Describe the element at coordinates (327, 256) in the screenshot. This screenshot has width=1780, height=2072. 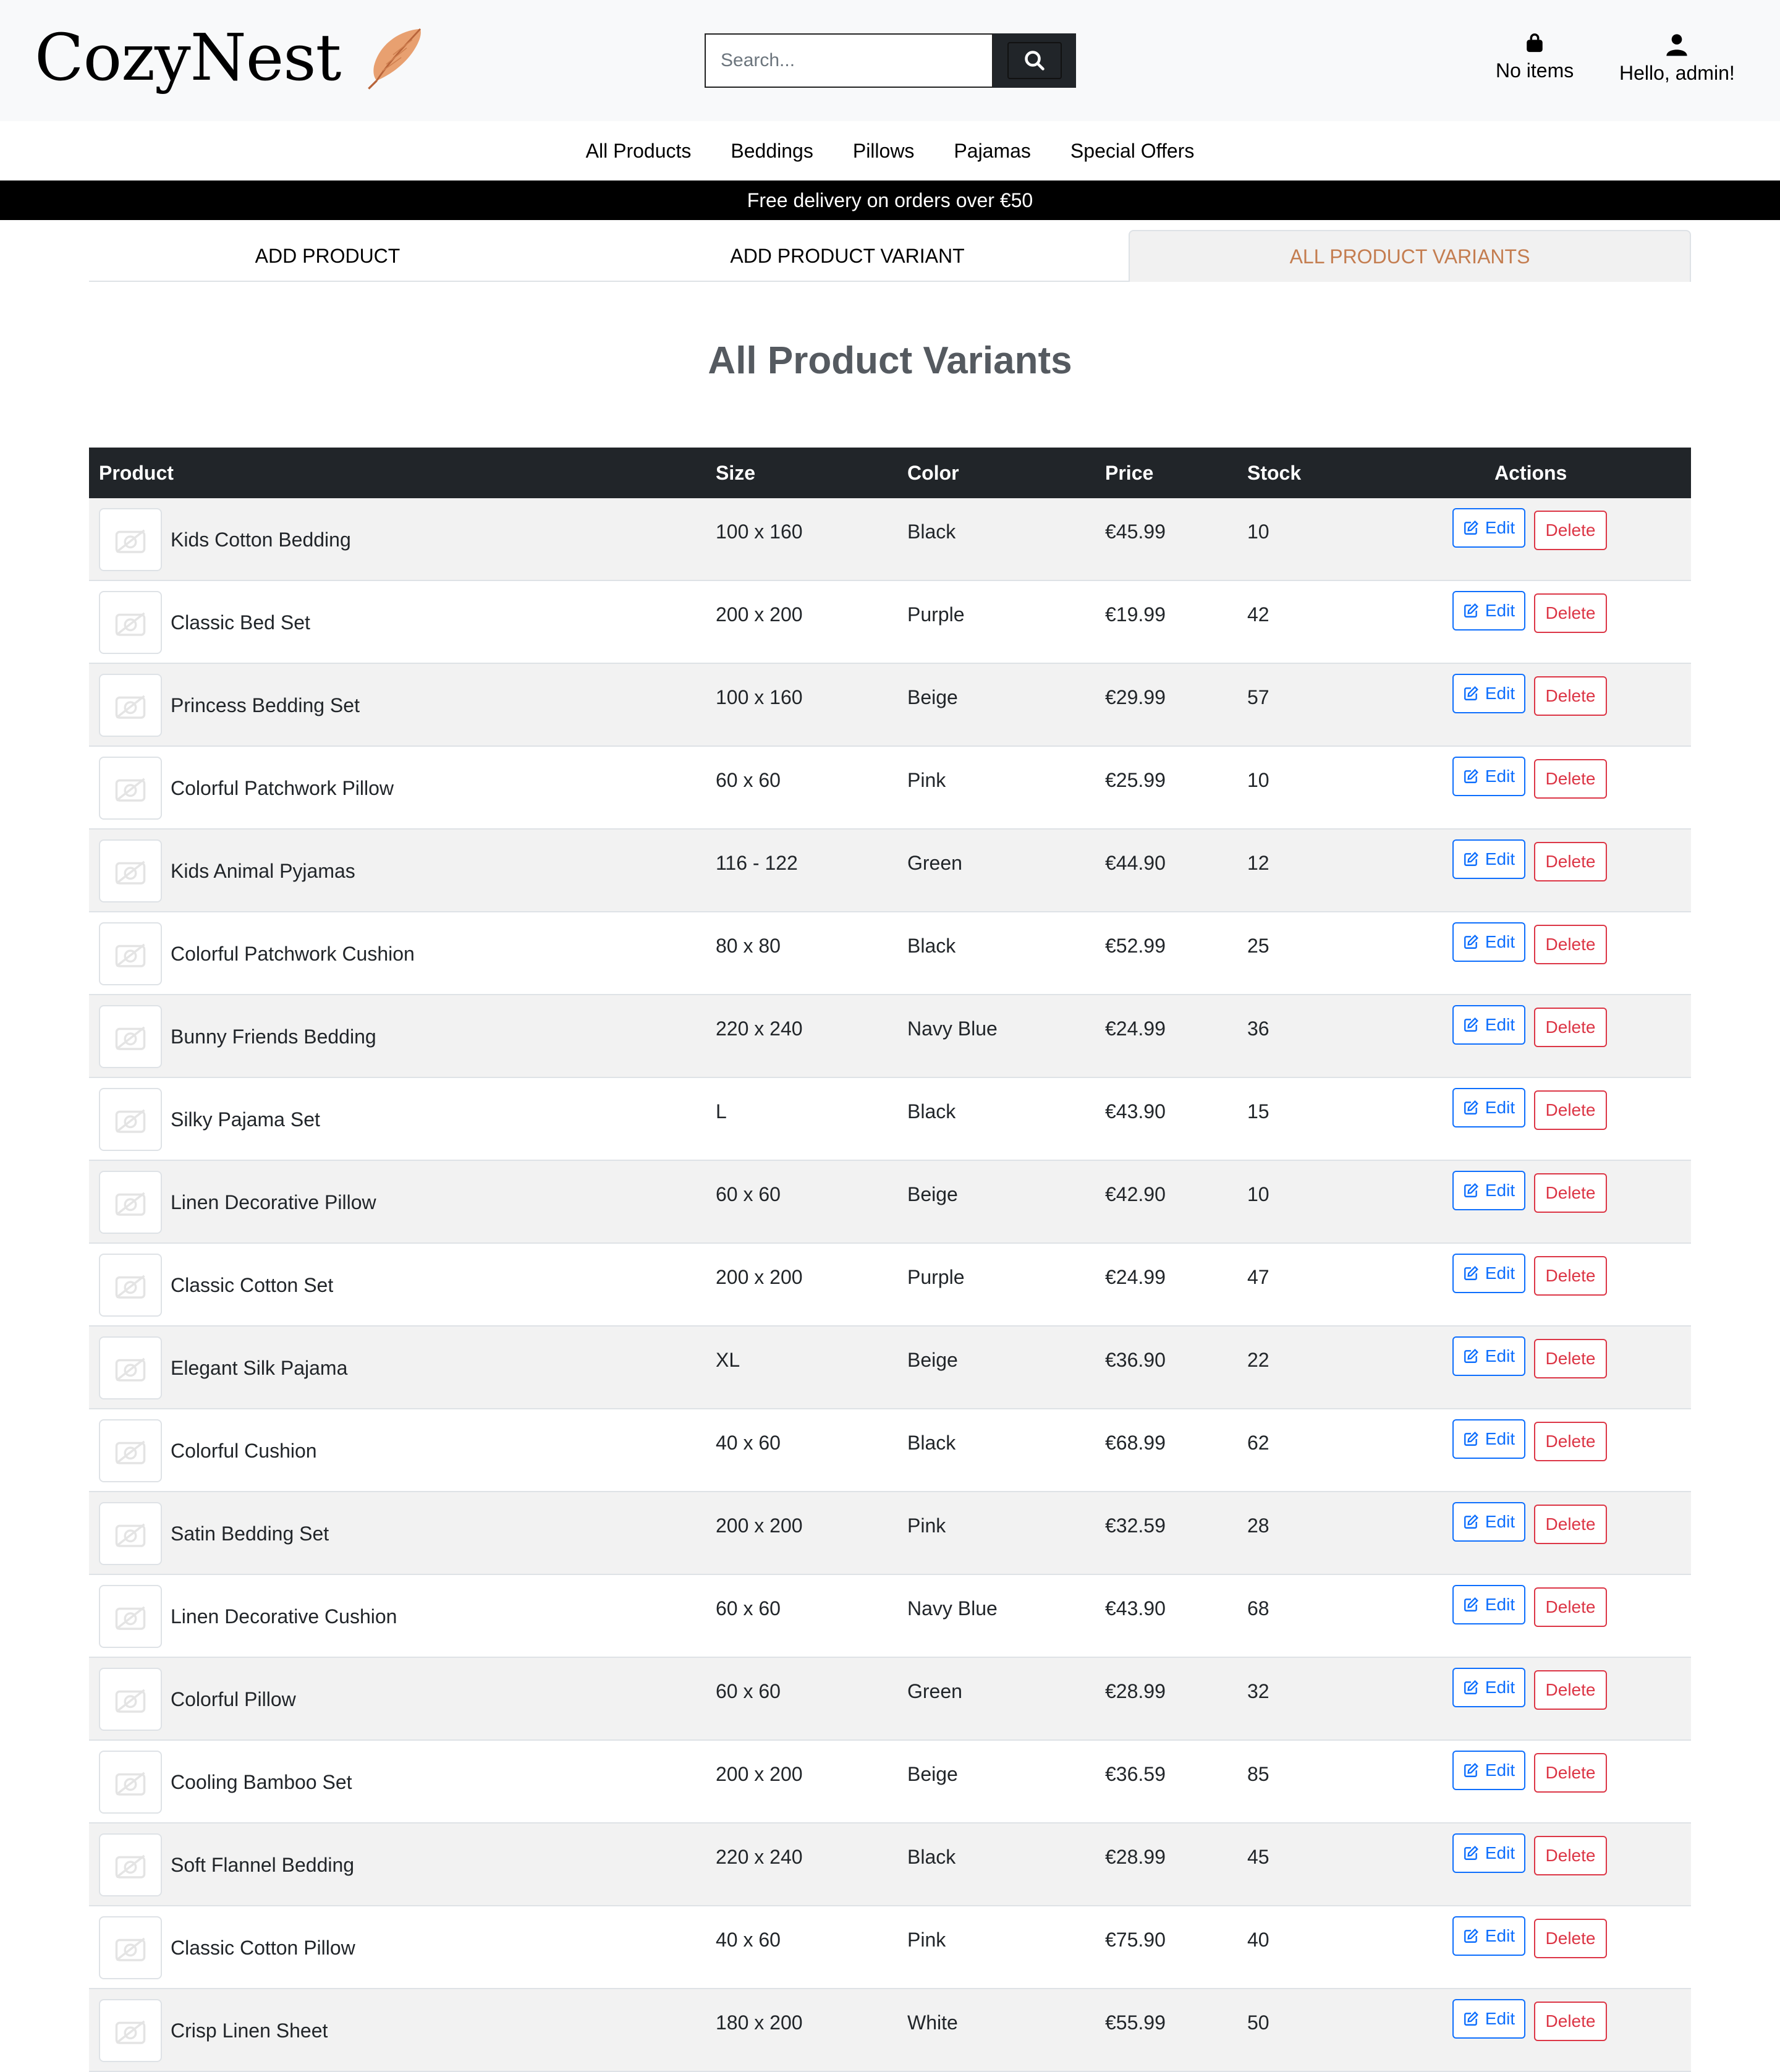
I see `tab-add-product: ADD PRODUCT` at that location.